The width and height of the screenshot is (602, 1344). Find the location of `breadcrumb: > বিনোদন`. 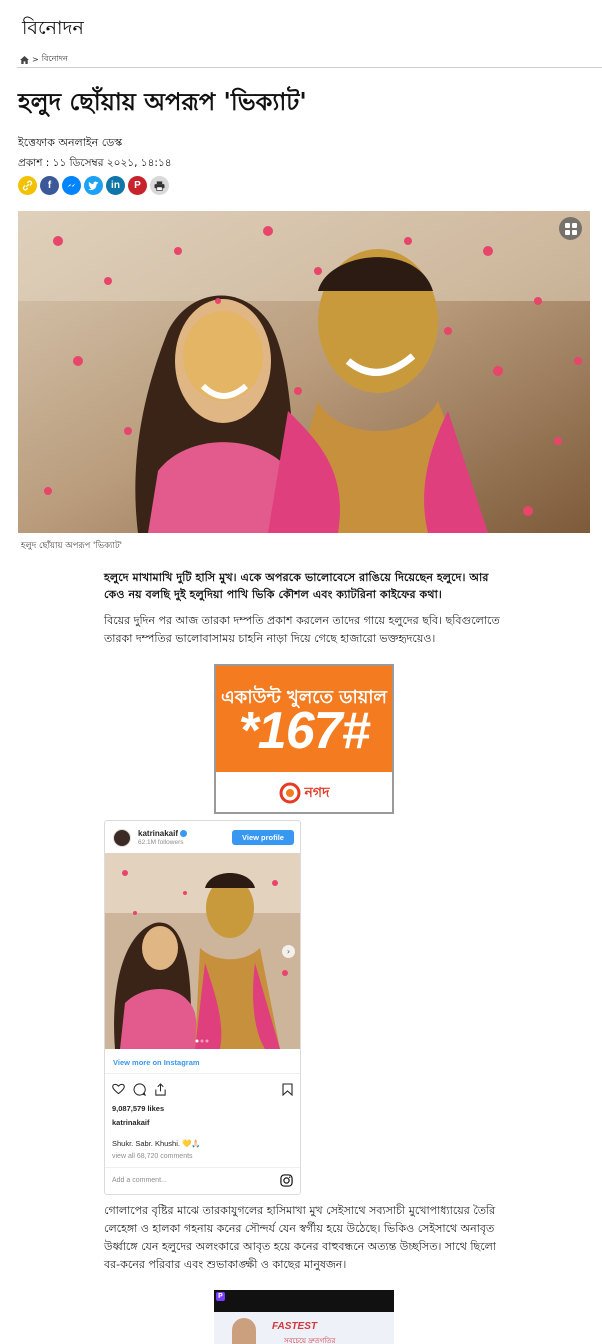

breadcrumb: > বিনোদন is located at coordinates (44, 59).